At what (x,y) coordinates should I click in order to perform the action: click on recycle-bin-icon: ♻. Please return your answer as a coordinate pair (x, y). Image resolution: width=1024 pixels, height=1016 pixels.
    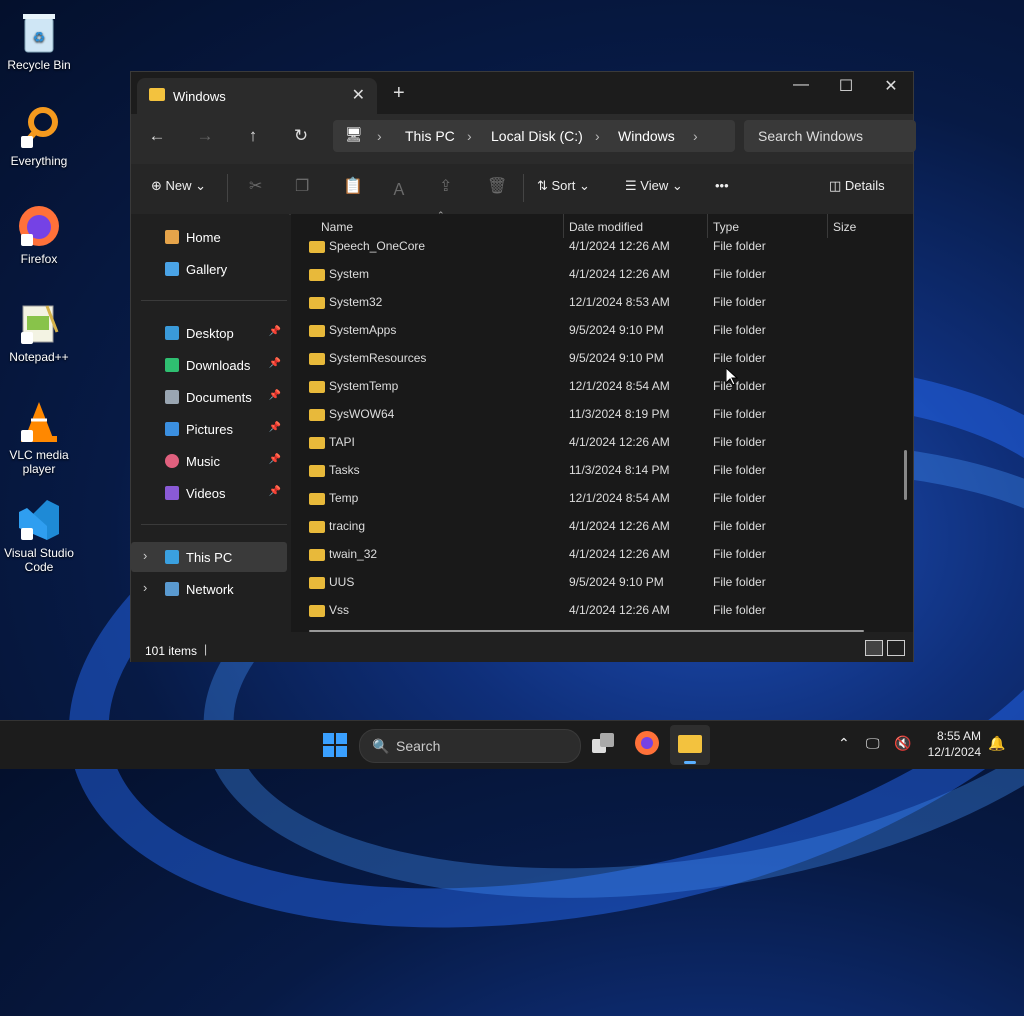
    Looking at the image, I should click on (39, 32).